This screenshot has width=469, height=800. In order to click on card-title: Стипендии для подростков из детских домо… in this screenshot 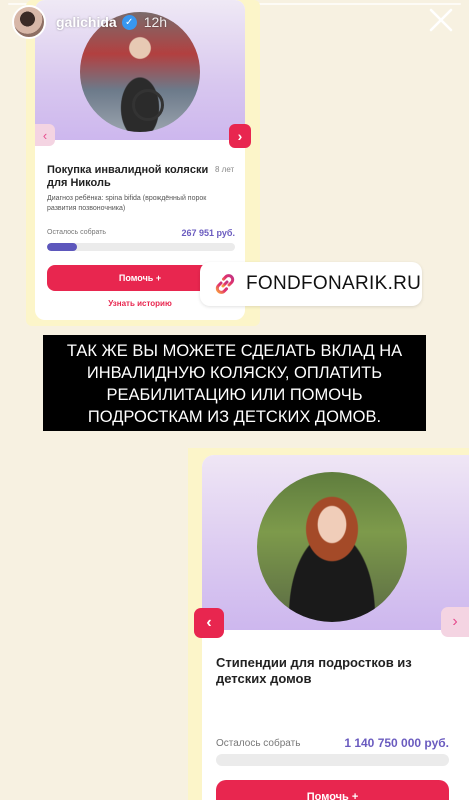, I will do `click(314, 670)`.